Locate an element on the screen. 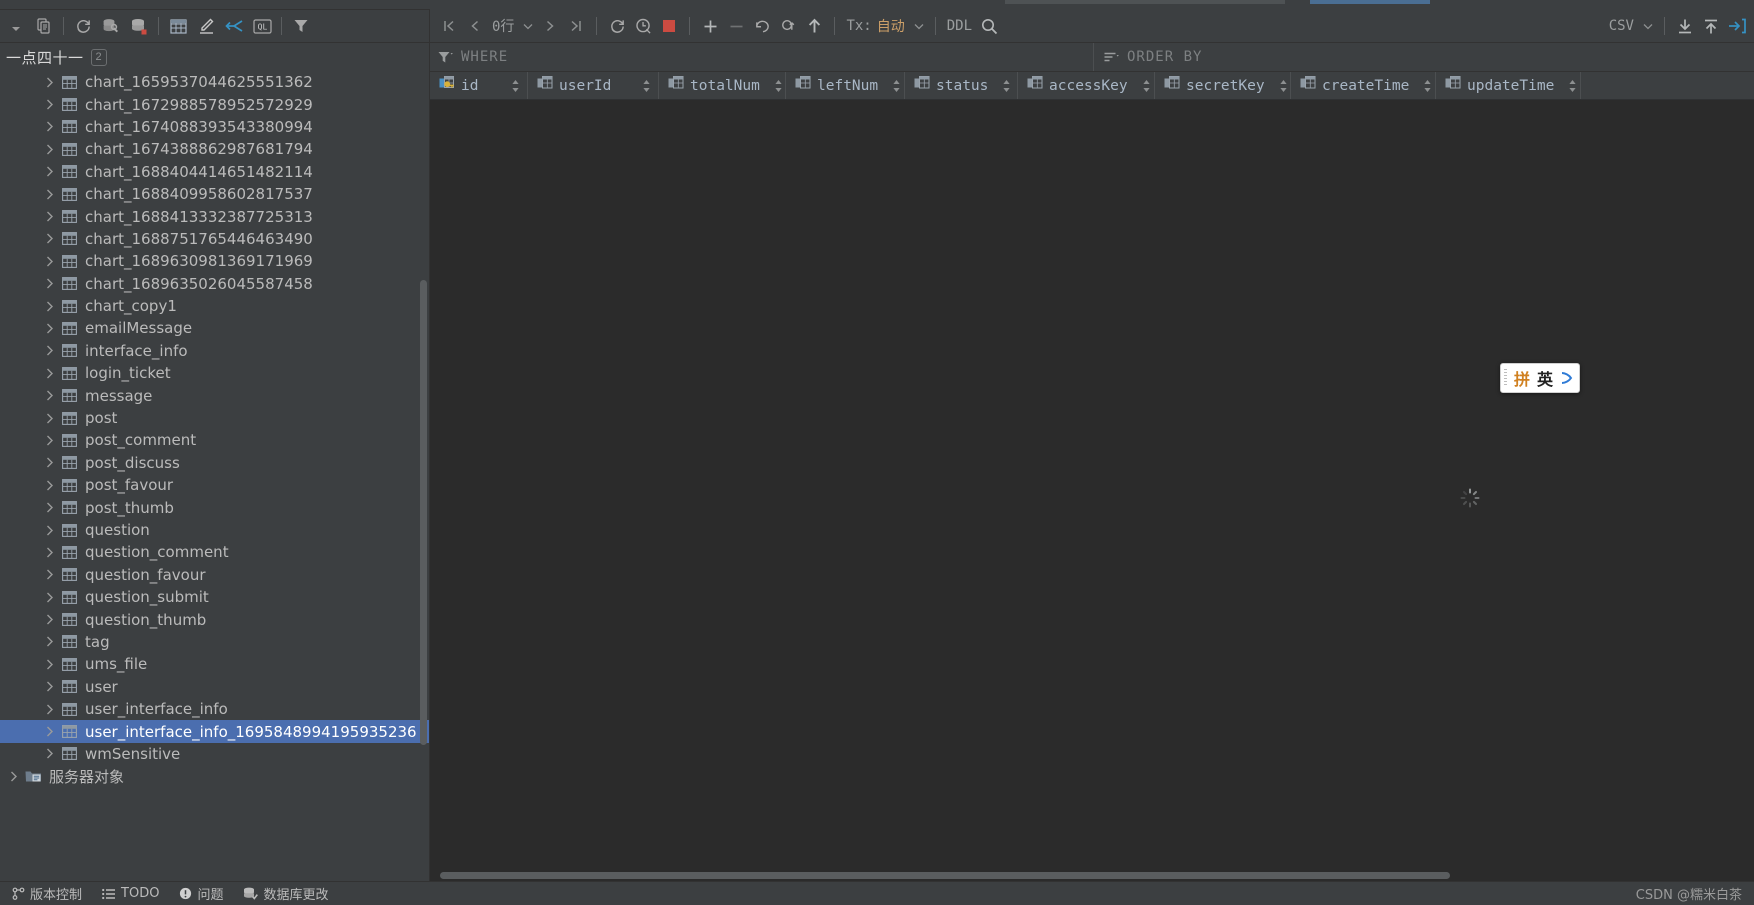 The width and height of the screenshot is (1754, 905). prev-page-icon is located at coordinates (475, 26).